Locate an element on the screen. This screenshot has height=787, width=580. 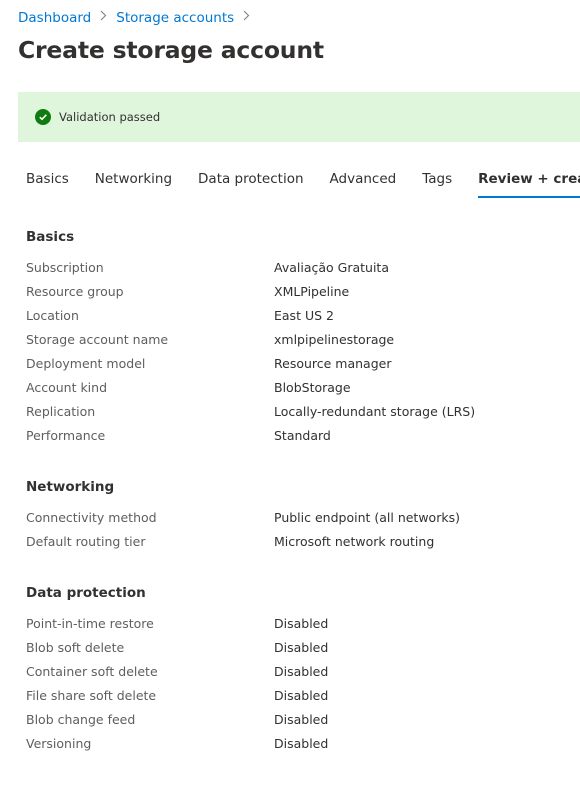
section-heading-networking: Networking is located at coordinates (70, 487).